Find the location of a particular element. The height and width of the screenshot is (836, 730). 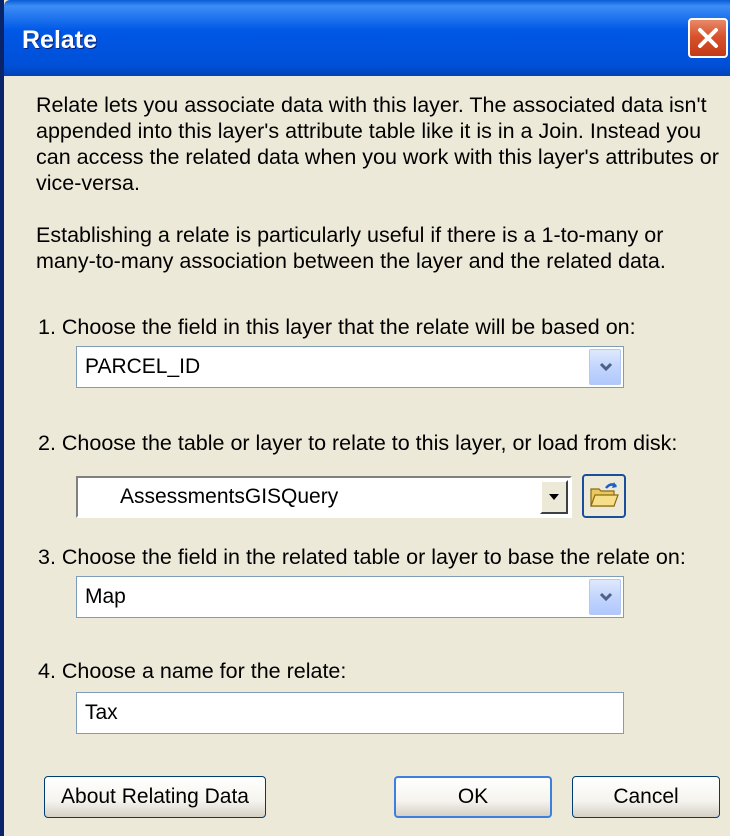

ok-button: OK is located at coordinates (473, 797).